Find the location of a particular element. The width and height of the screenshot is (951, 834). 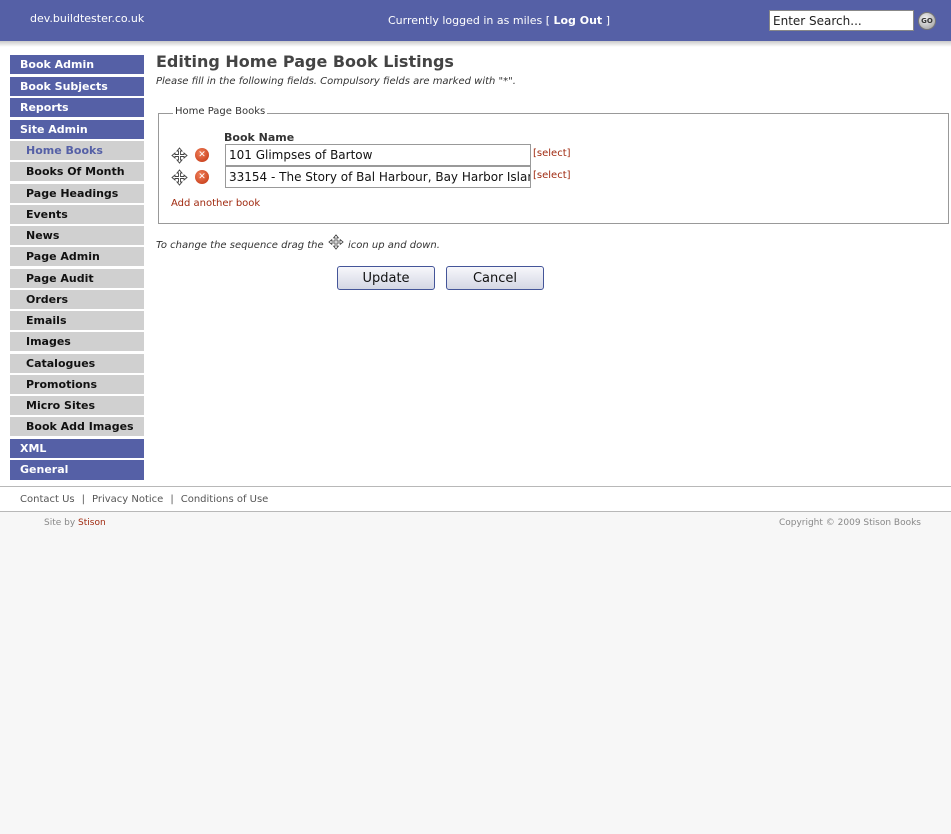

credit-prefix: Site by is located at coordinates (61, 523).